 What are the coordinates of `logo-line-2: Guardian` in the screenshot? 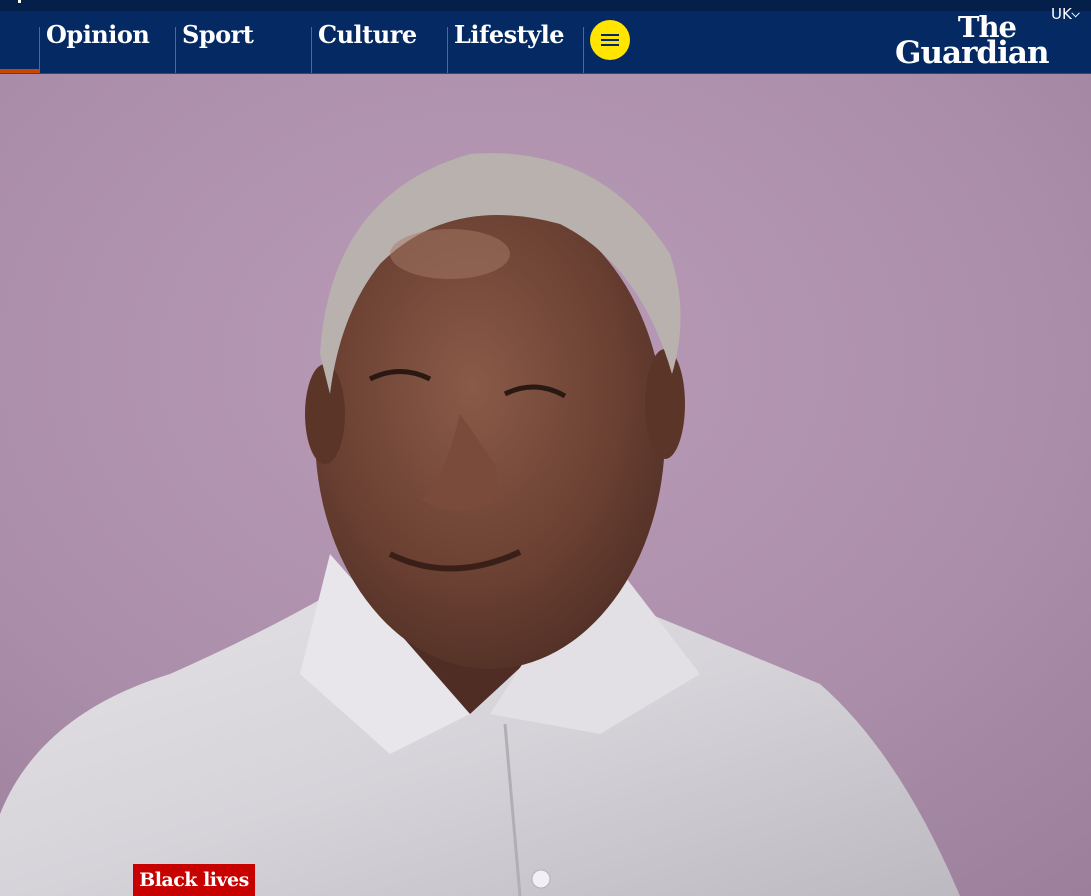 It's located at (972, 53).